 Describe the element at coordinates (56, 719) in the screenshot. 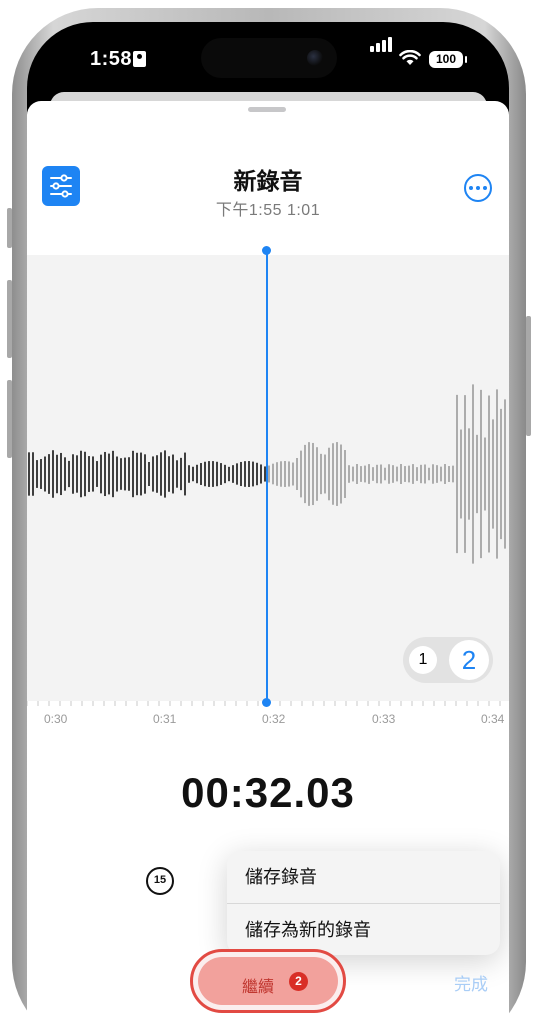

I see `tick-label: 0:30` at that location.